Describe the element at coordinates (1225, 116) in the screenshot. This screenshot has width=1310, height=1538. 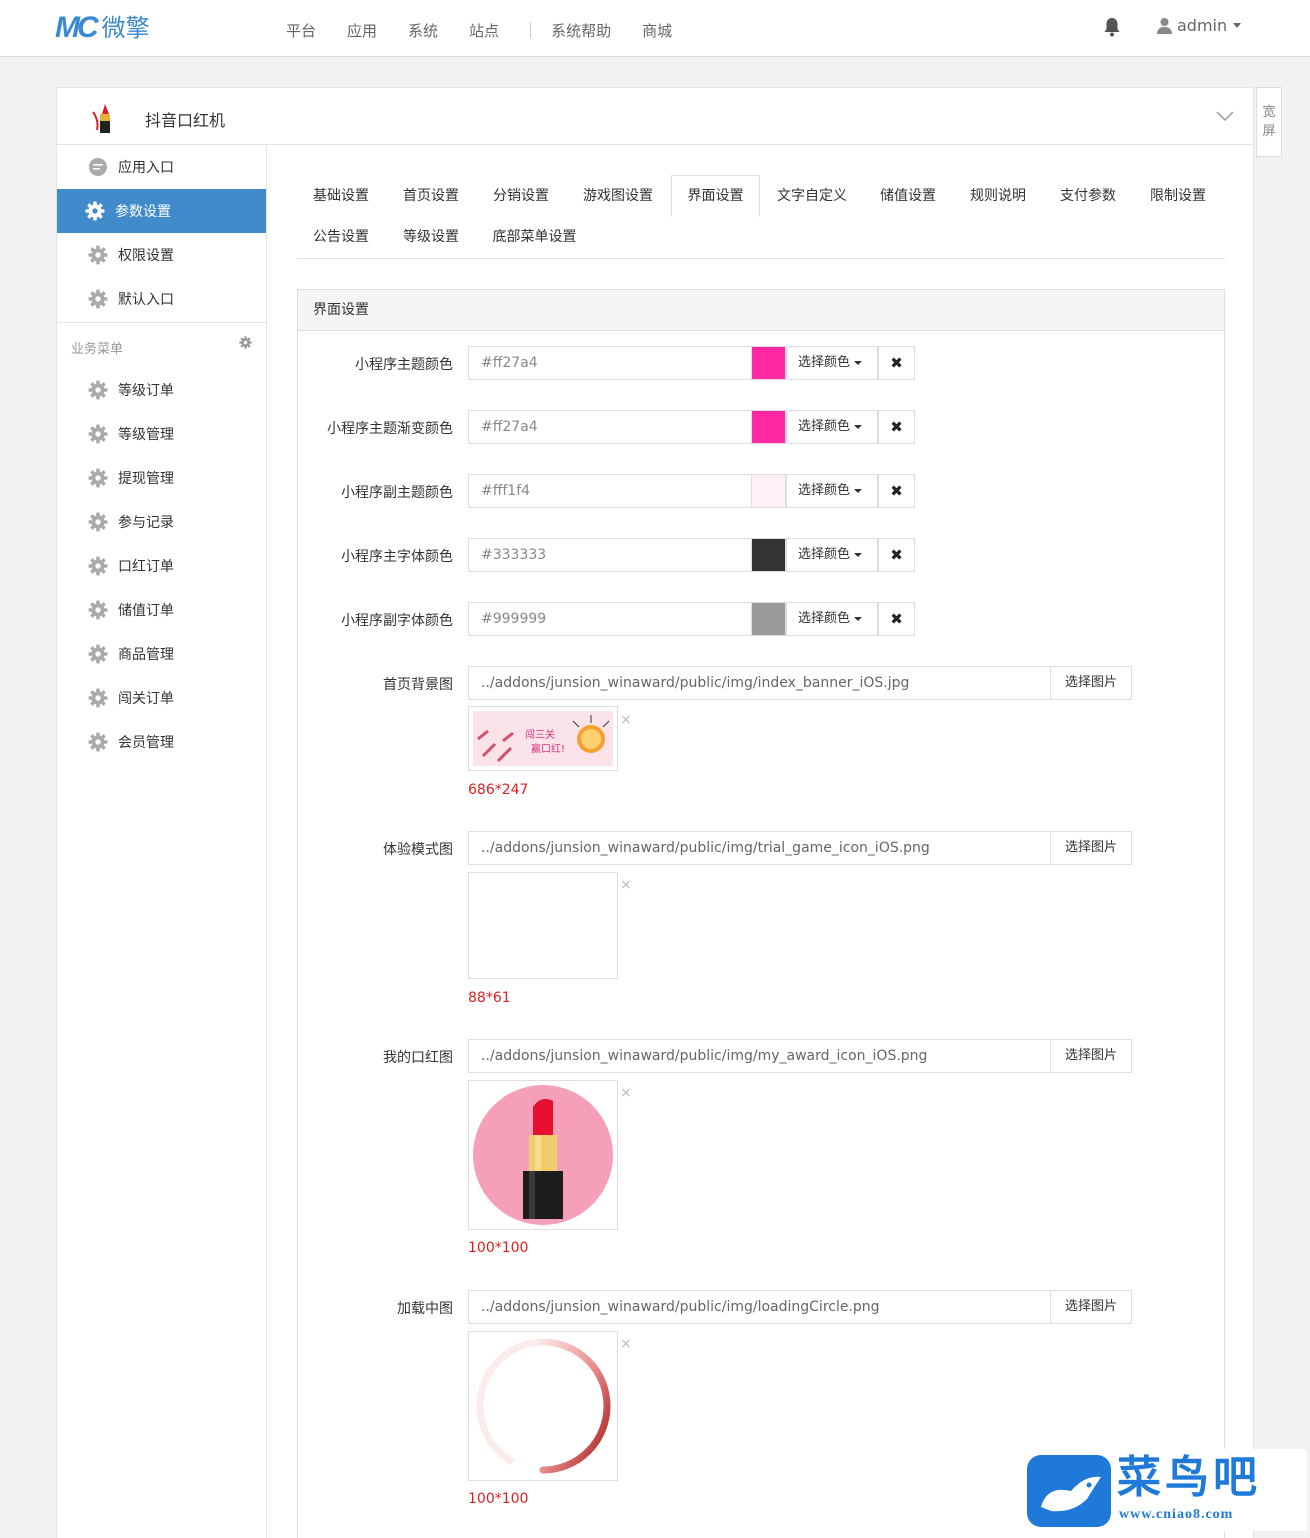
I see `chevron-down-icon` at that location.